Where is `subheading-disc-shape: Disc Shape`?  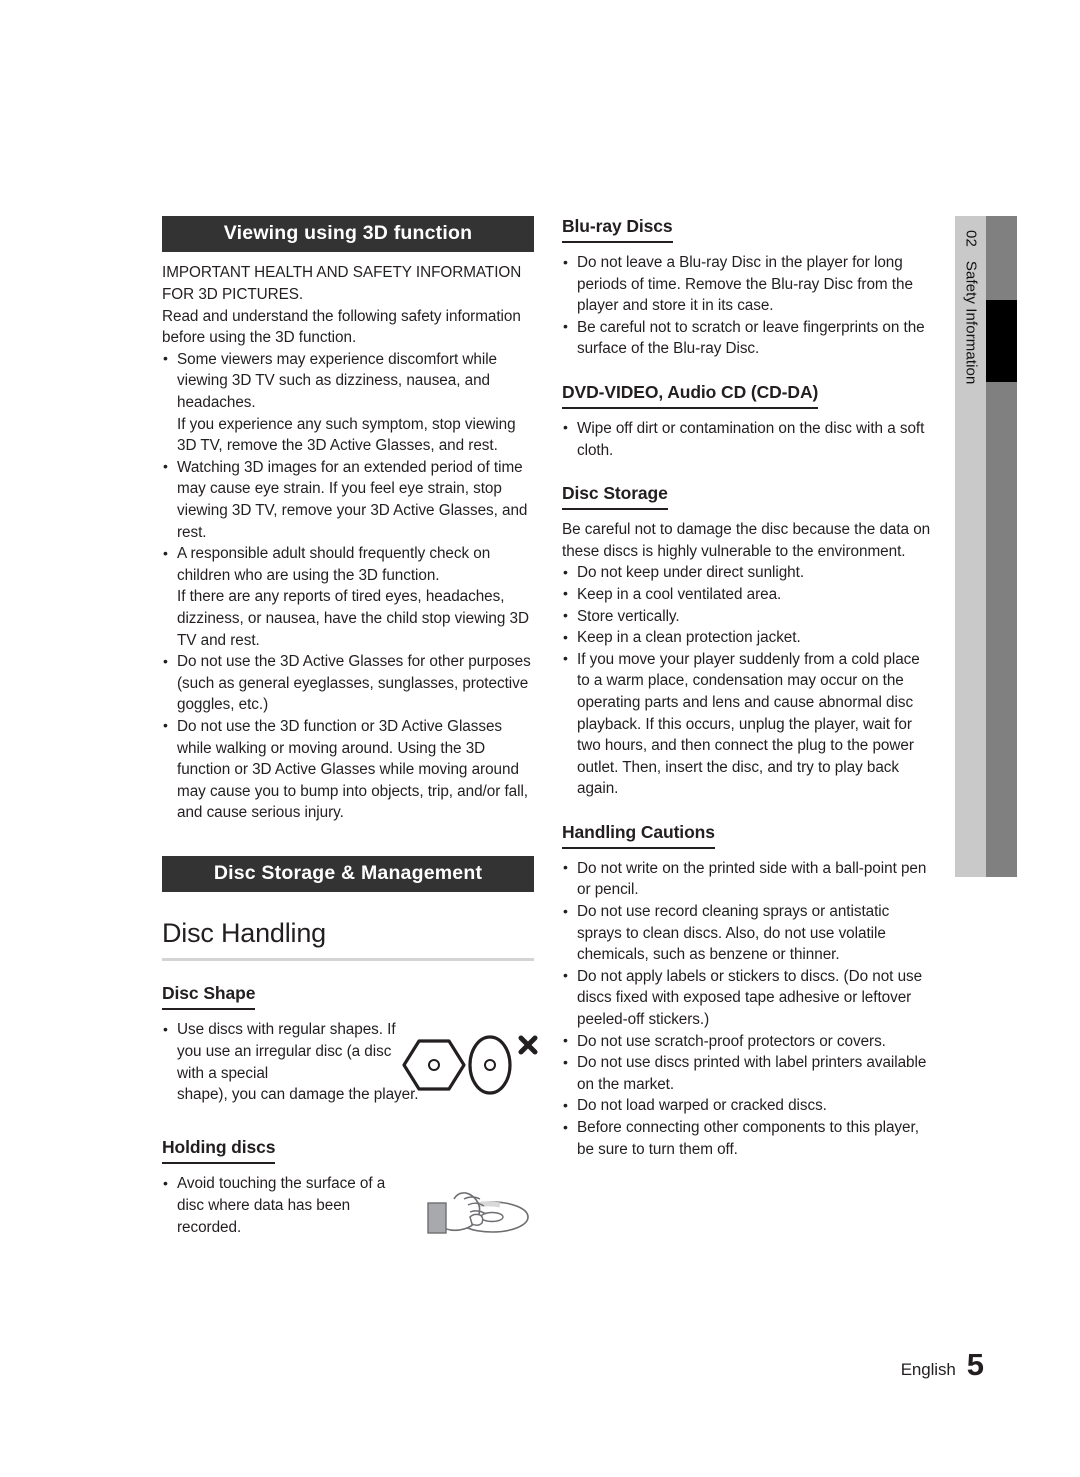 subheading-disc-shape: Disc Shape is located at coordinates (209, 993).